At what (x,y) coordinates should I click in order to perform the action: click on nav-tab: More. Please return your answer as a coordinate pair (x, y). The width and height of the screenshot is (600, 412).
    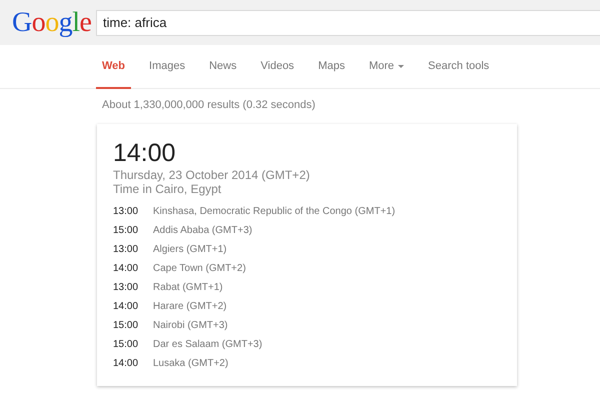
    Looking at the image, I should click on (386, 67).